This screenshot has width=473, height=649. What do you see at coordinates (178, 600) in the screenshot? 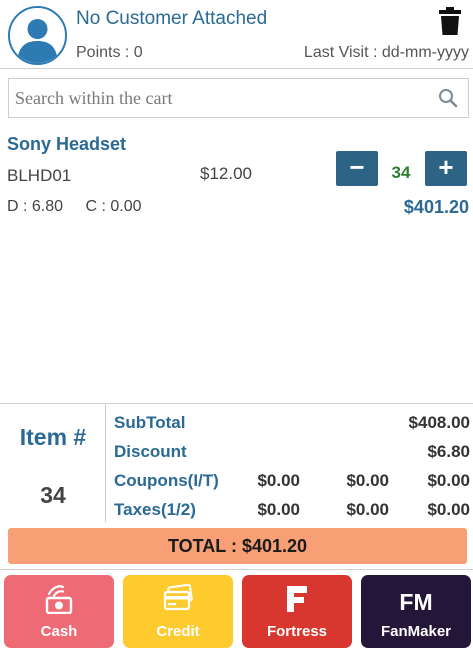
I see `credit-card-icon` at bounding box center [178, 600].